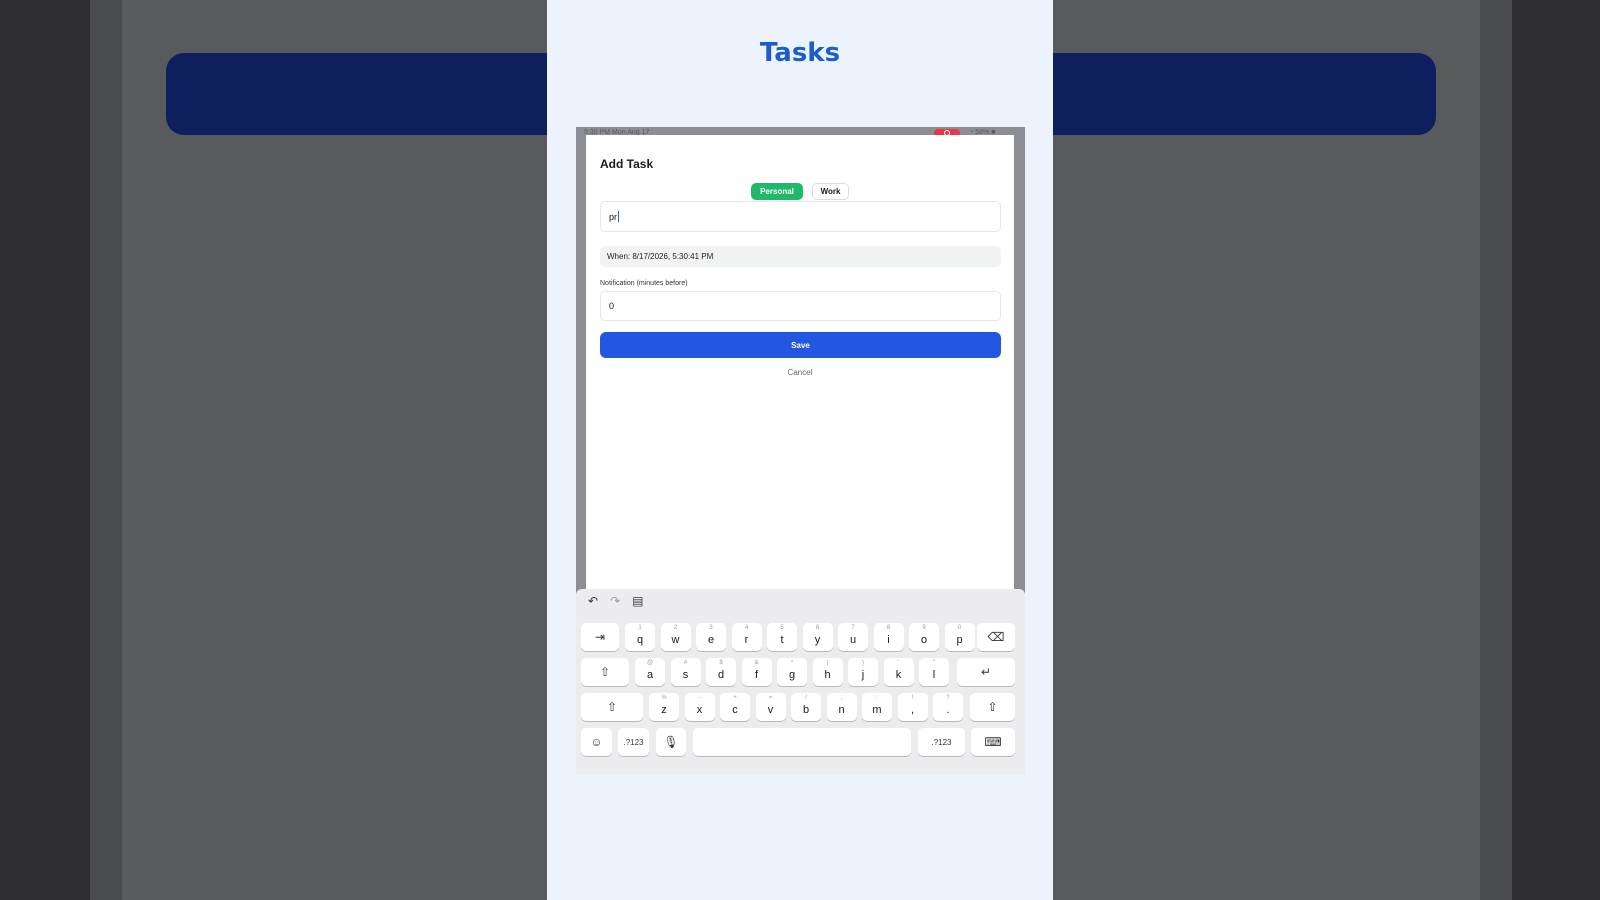  I want to click on key-label: ,, so click(912, 710).